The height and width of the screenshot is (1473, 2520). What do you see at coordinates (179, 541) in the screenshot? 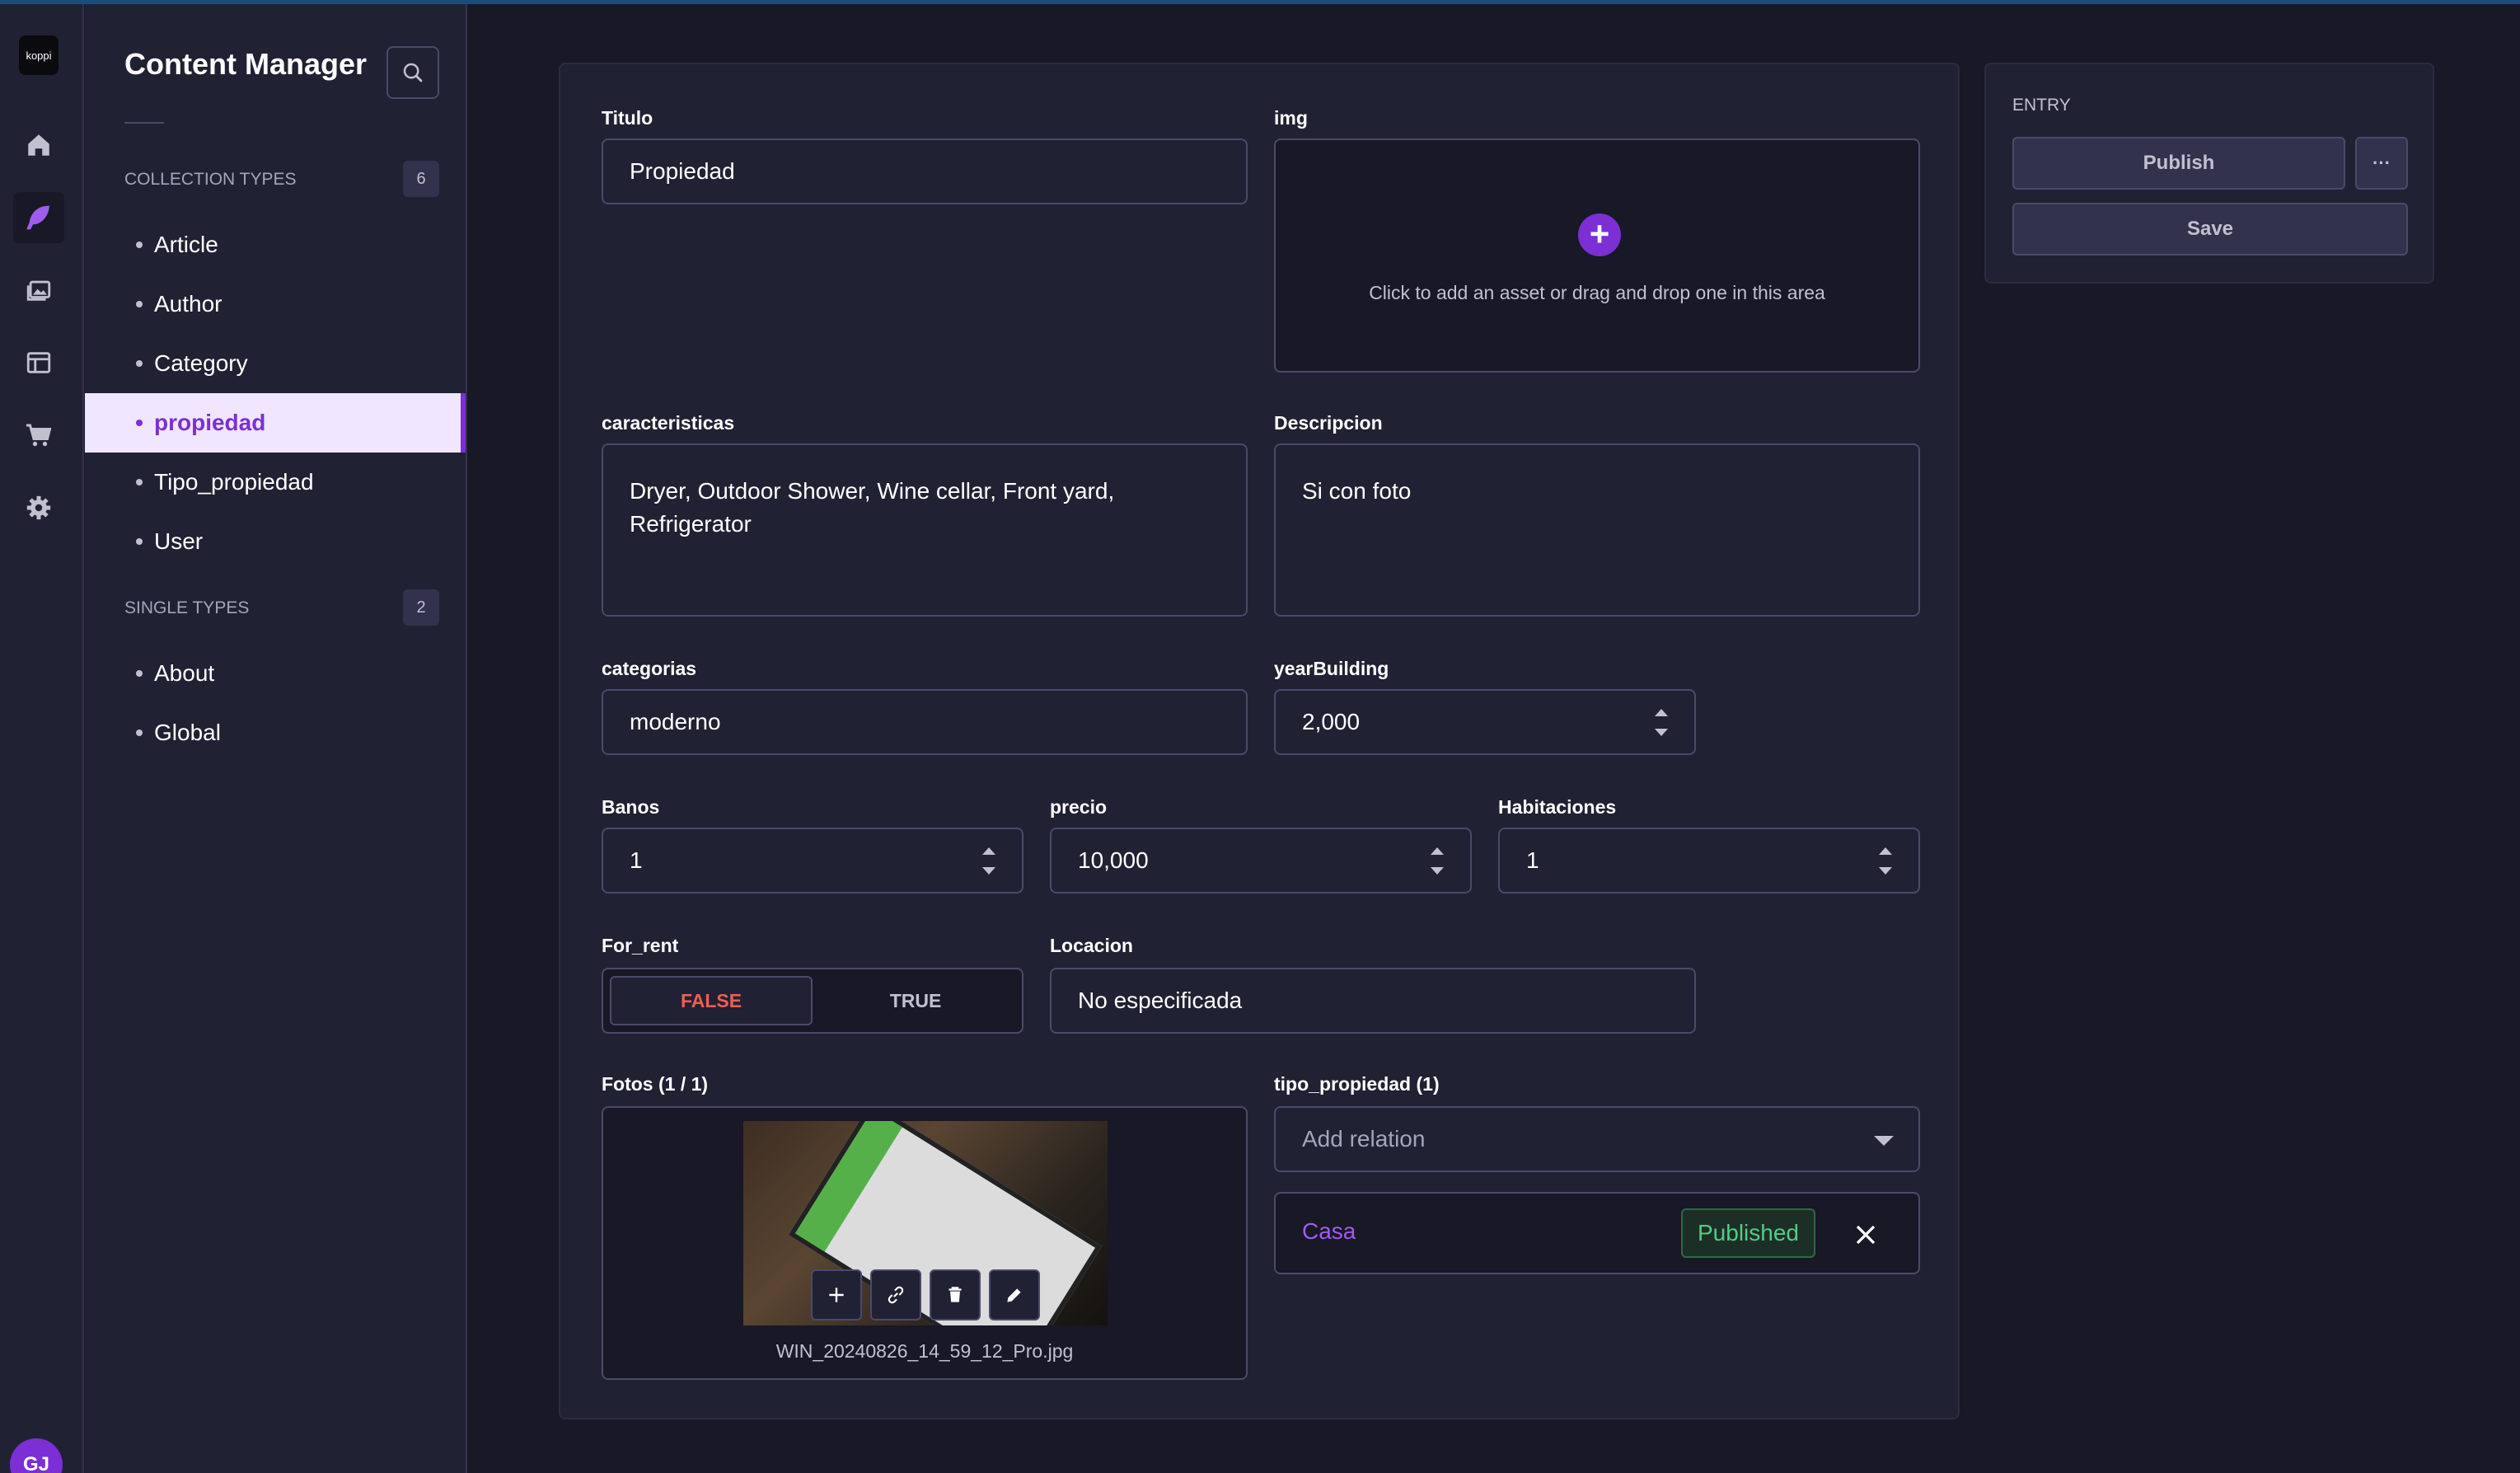
I see `sidebar-item-label: User` at bounding box center [179, 541].